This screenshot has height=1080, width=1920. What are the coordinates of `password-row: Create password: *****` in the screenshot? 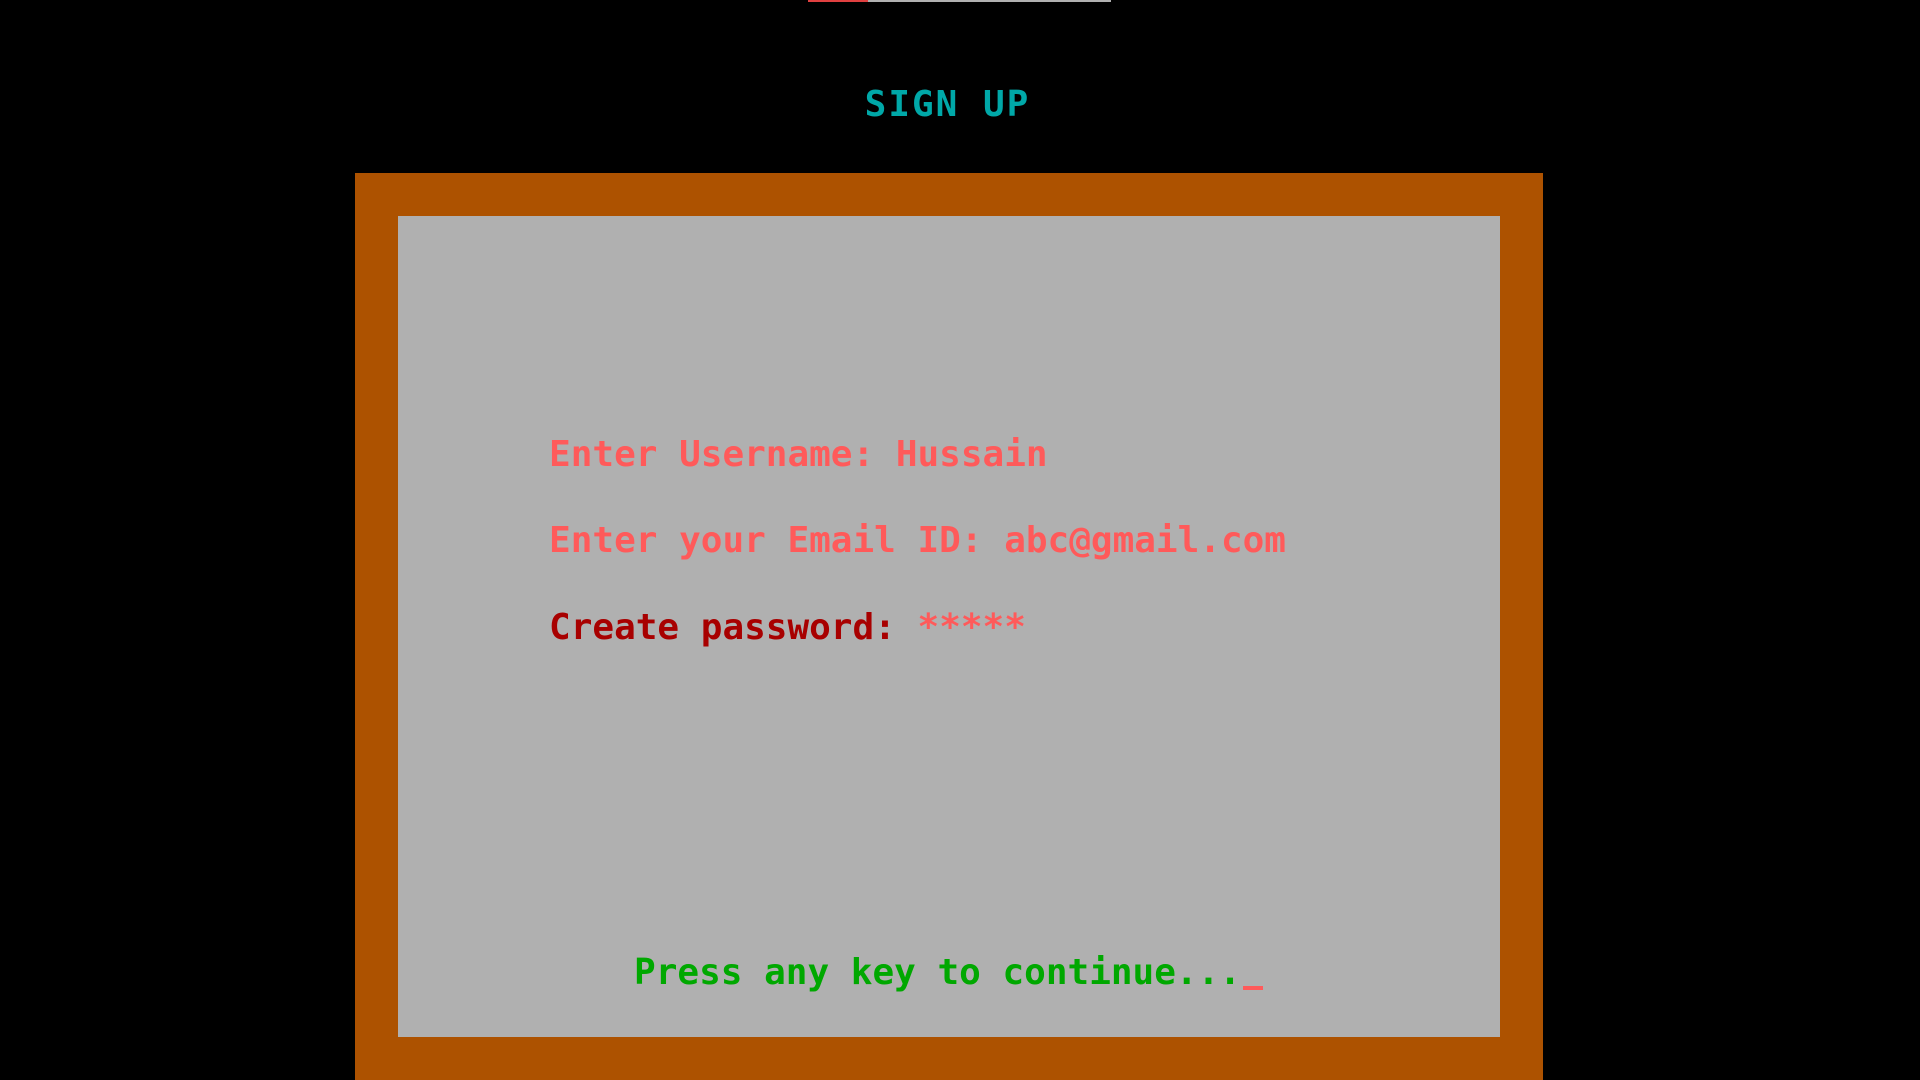 It's located at (722, 628).